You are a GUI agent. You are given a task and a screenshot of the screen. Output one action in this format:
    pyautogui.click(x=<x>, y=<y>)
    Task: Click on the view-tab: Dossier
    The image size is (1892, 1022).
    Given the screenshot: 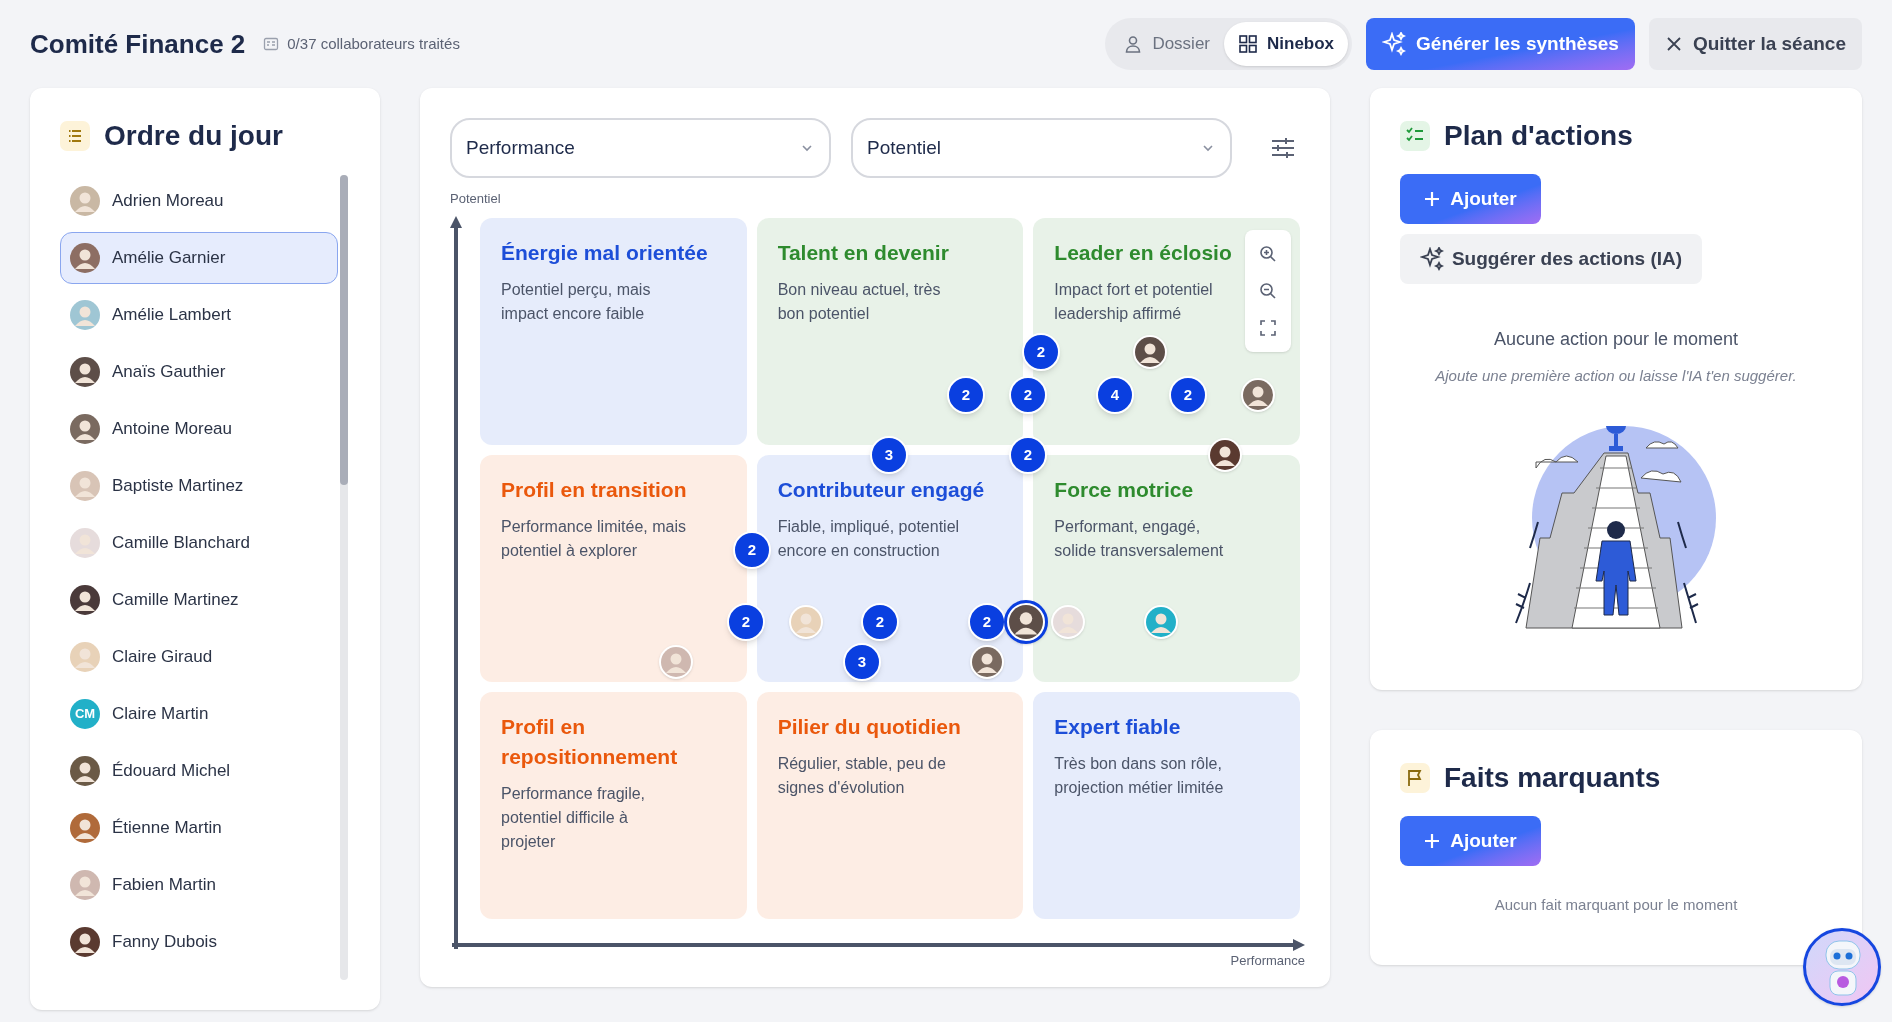 What is the action you would take?
    pyautogui.click(x=1166, y=44)
    